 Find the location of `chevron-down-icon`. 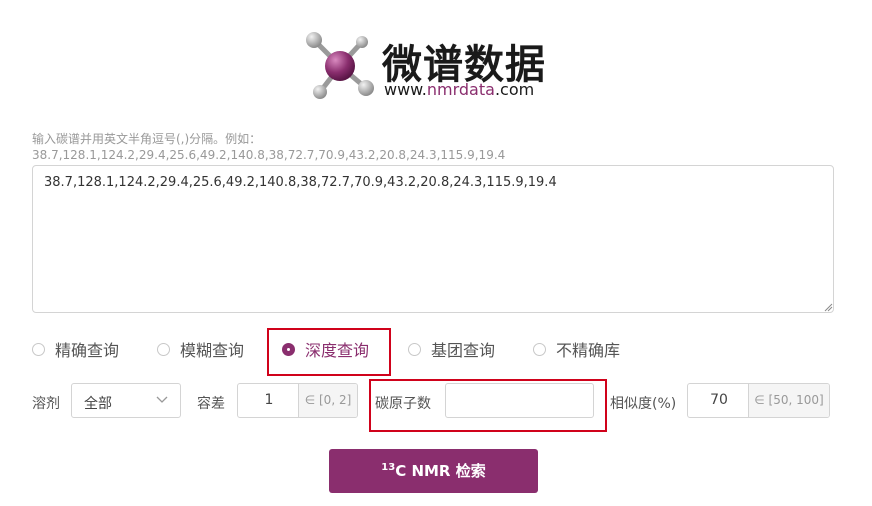

chevron-down-icon is located at coordinates (162, 399).